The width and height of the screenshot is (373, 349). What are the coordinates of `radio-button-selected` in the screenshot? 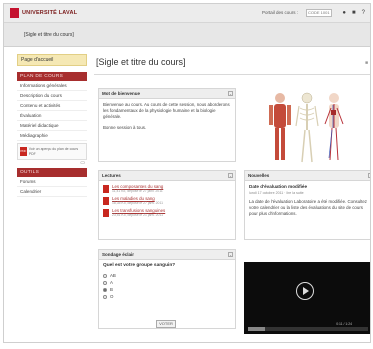 It's located at (105, 289).